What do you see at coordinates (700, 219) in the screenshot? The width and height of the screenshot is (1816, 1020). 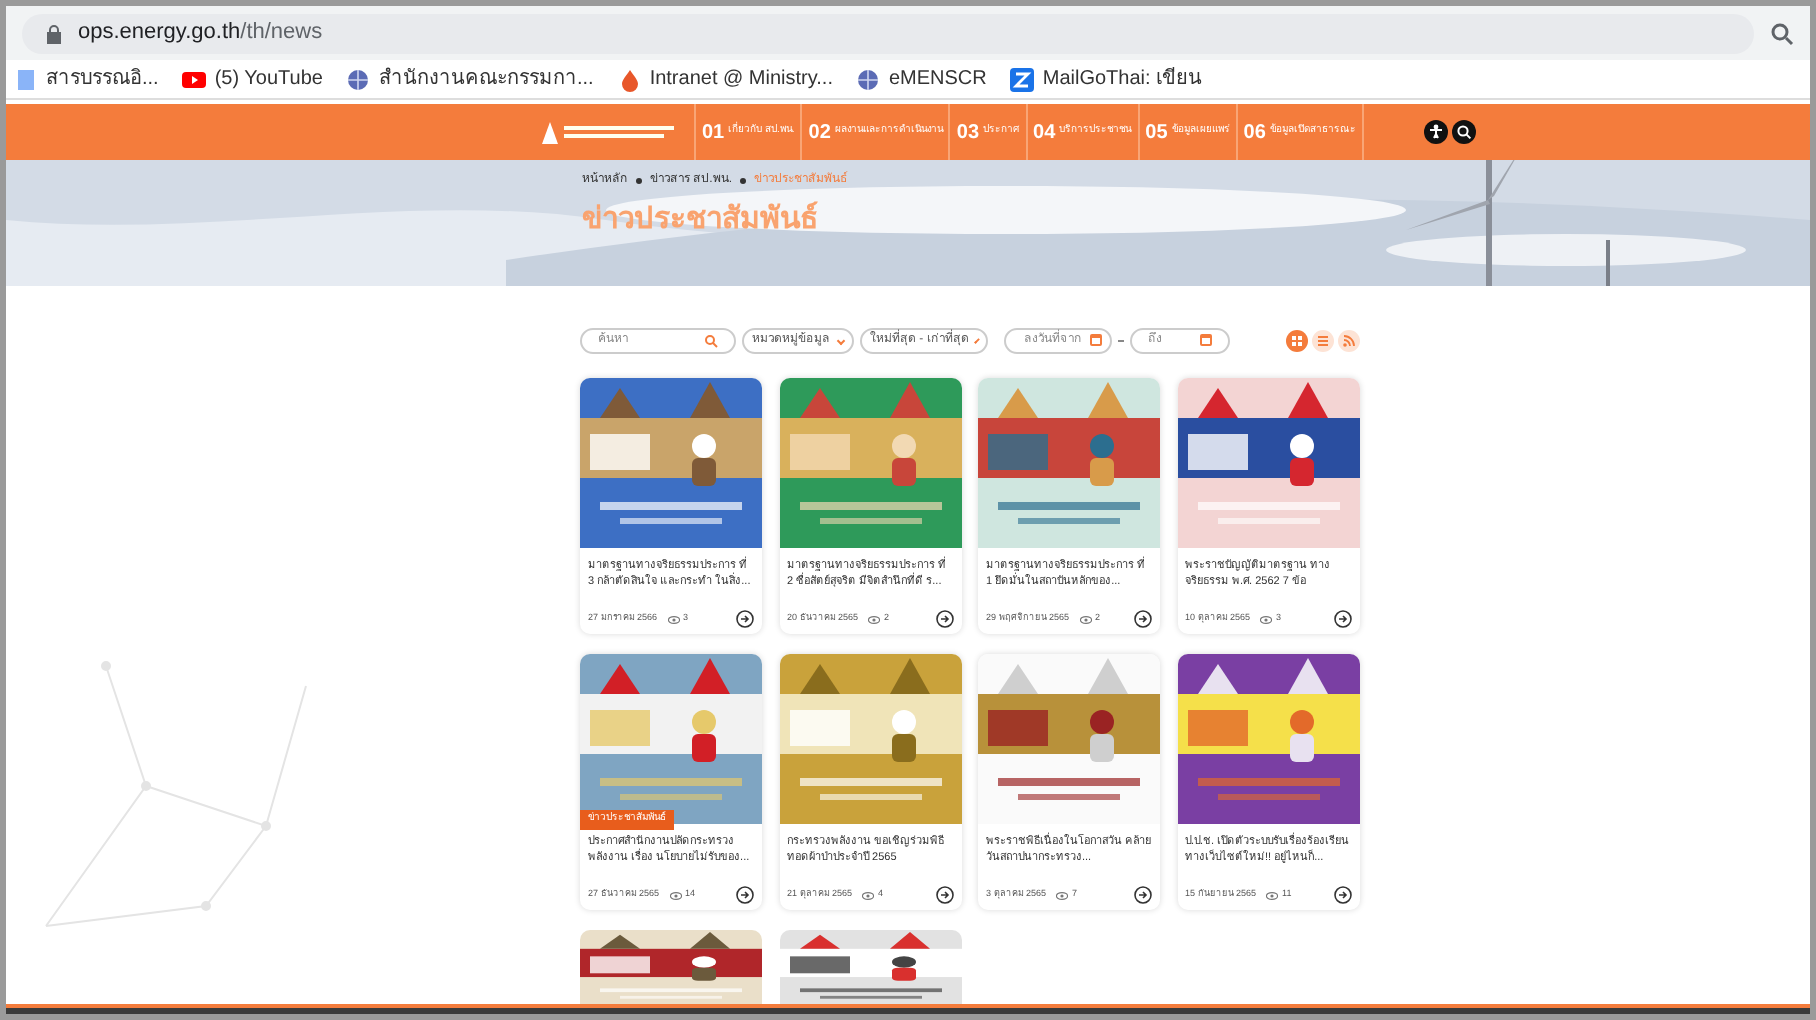 I see `page-title: ข่าวประชาสัมพันธ์` at bounding box center [700, 219].